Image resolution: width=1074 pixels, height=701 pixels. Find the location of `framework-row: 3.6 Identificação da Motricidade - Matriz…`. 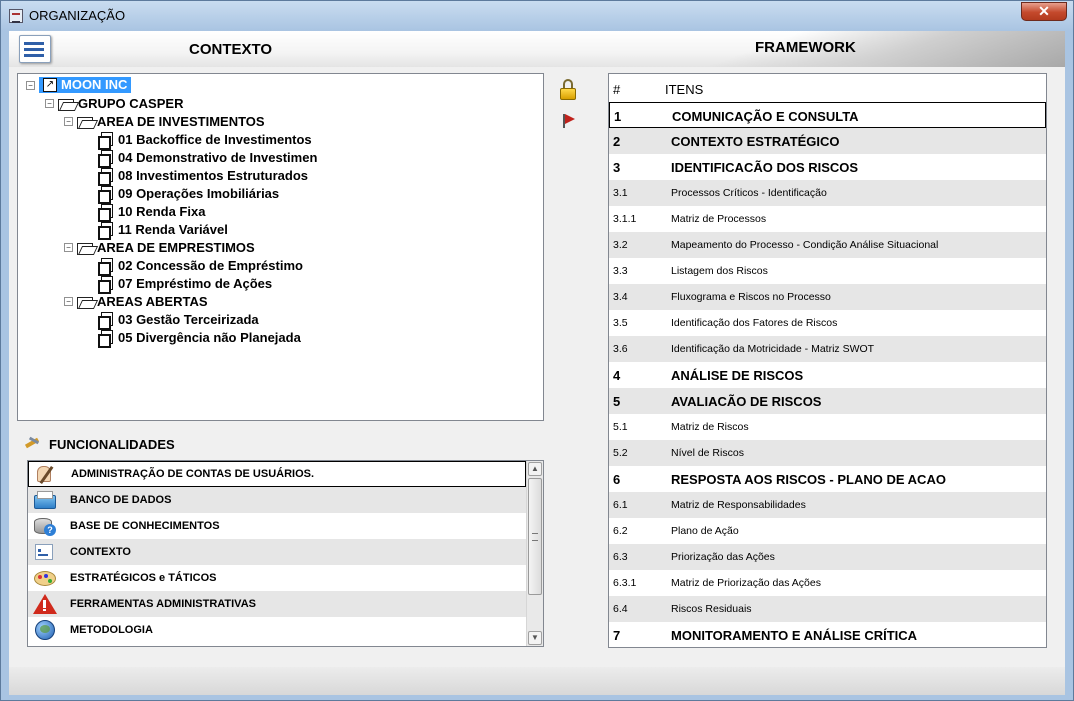

framework-row: 3.6 Identificação da Motricidade - Matriz… is located at coordinates (827, 349).